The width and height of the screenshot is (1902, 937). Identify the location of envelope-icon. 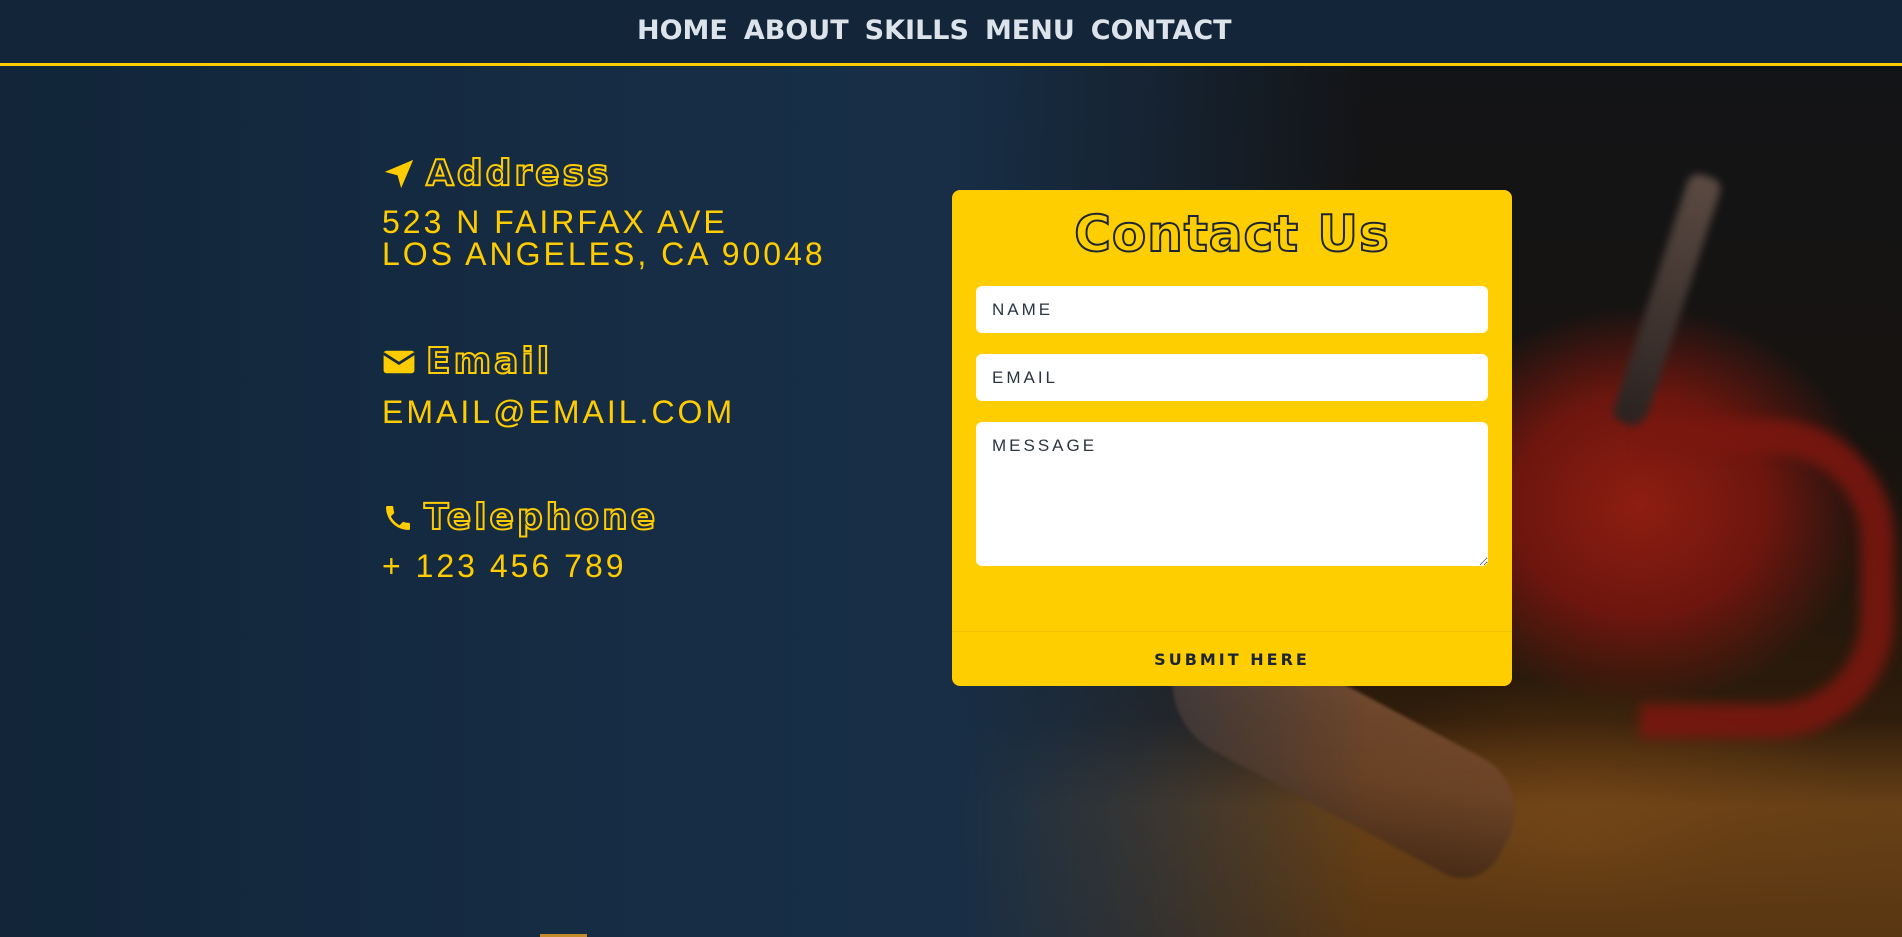
(399, 362).